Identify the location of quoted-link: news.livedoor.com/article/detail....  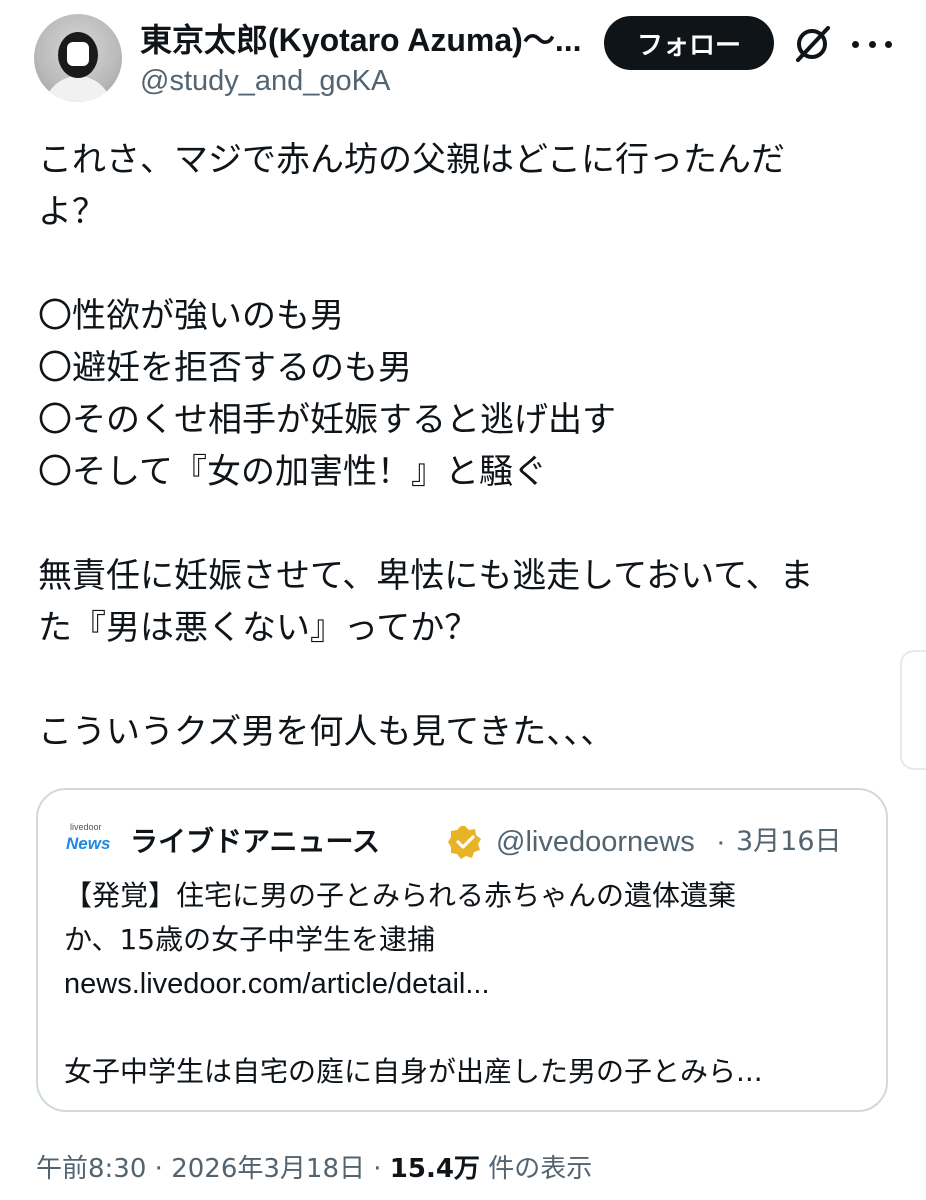
(464, 984).